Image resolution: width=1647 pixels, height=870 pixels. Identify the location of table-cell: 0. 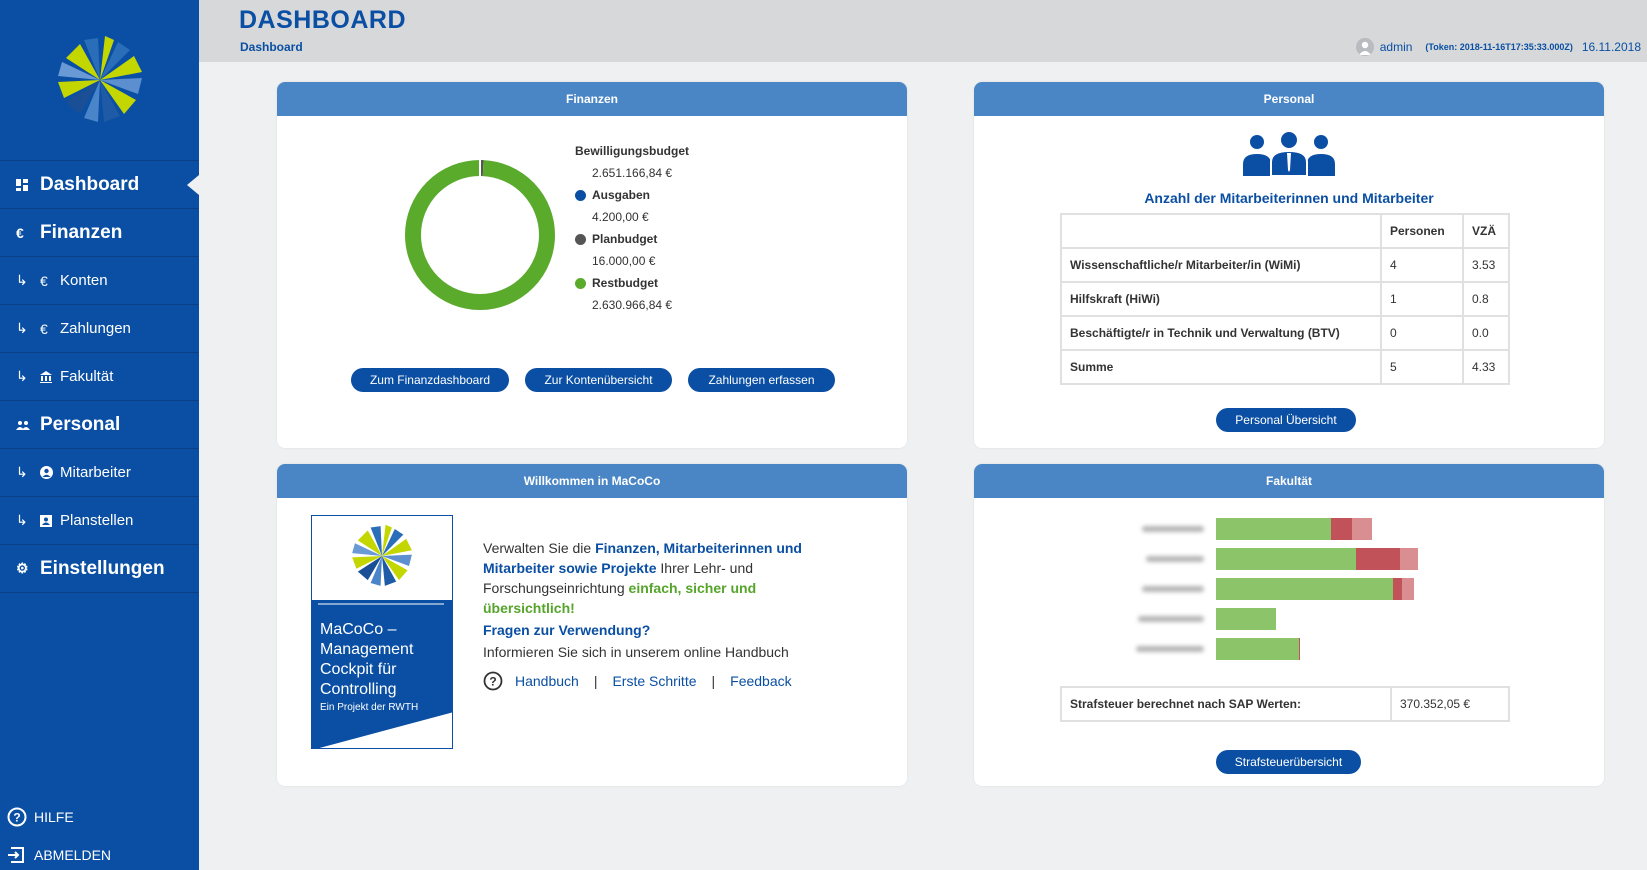
(1422, 333).